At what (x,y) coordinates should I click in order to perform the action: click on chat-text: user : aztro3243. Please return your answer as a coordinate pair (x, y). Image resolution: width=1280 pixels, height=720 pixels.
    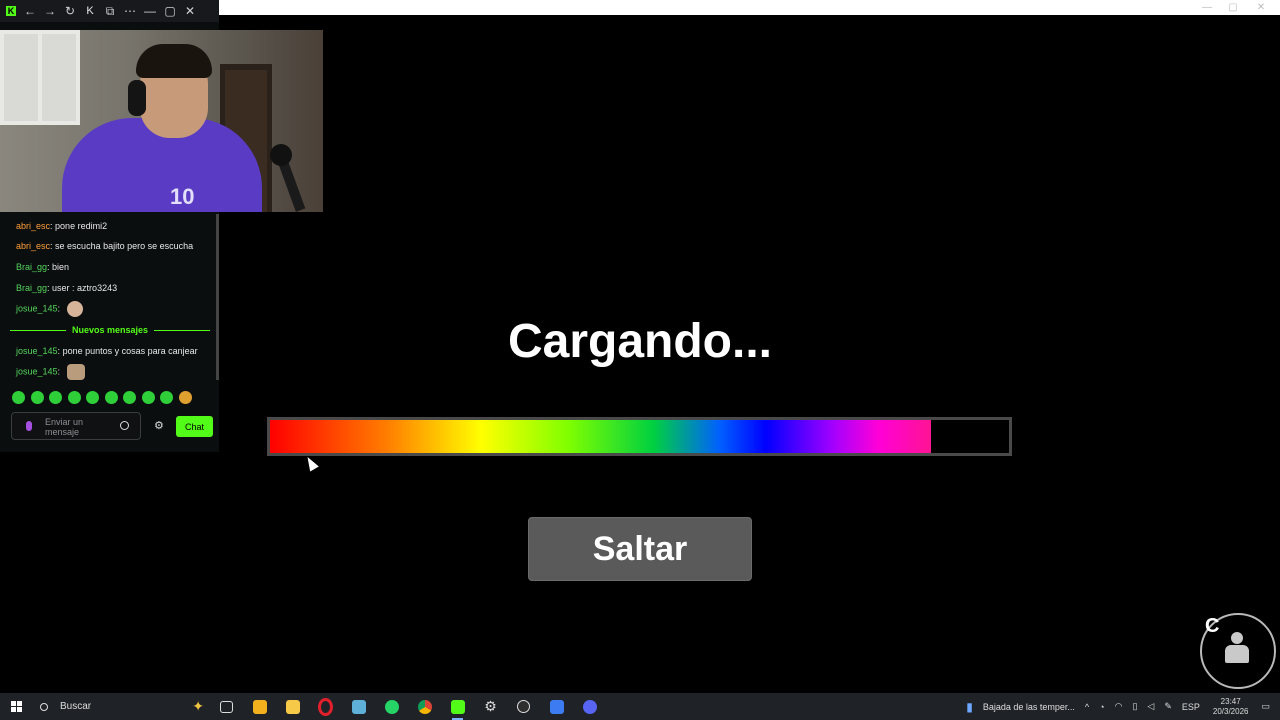
    Looking at the image, I should click on (85, 288).